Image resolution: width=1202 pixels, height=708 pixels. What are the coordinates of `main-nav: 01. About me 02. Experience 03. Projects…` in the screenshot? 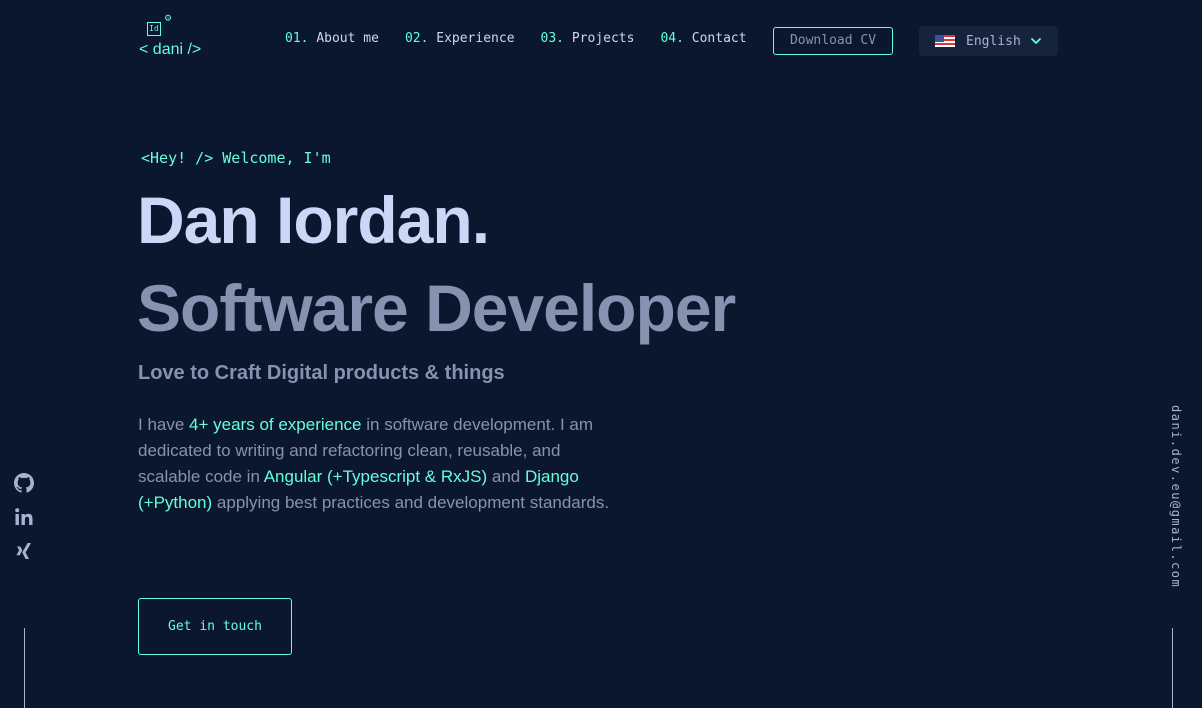 It's located at (529, 38).